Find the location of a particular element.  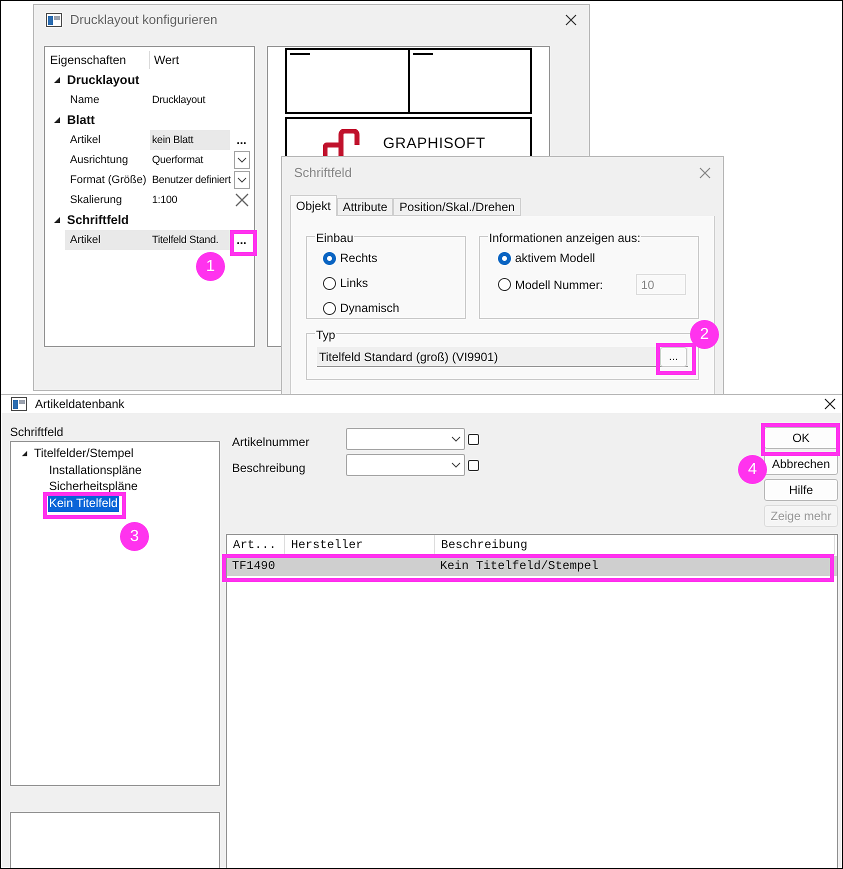

window-title: Schriftfeld is located at coordinates (323, 173).